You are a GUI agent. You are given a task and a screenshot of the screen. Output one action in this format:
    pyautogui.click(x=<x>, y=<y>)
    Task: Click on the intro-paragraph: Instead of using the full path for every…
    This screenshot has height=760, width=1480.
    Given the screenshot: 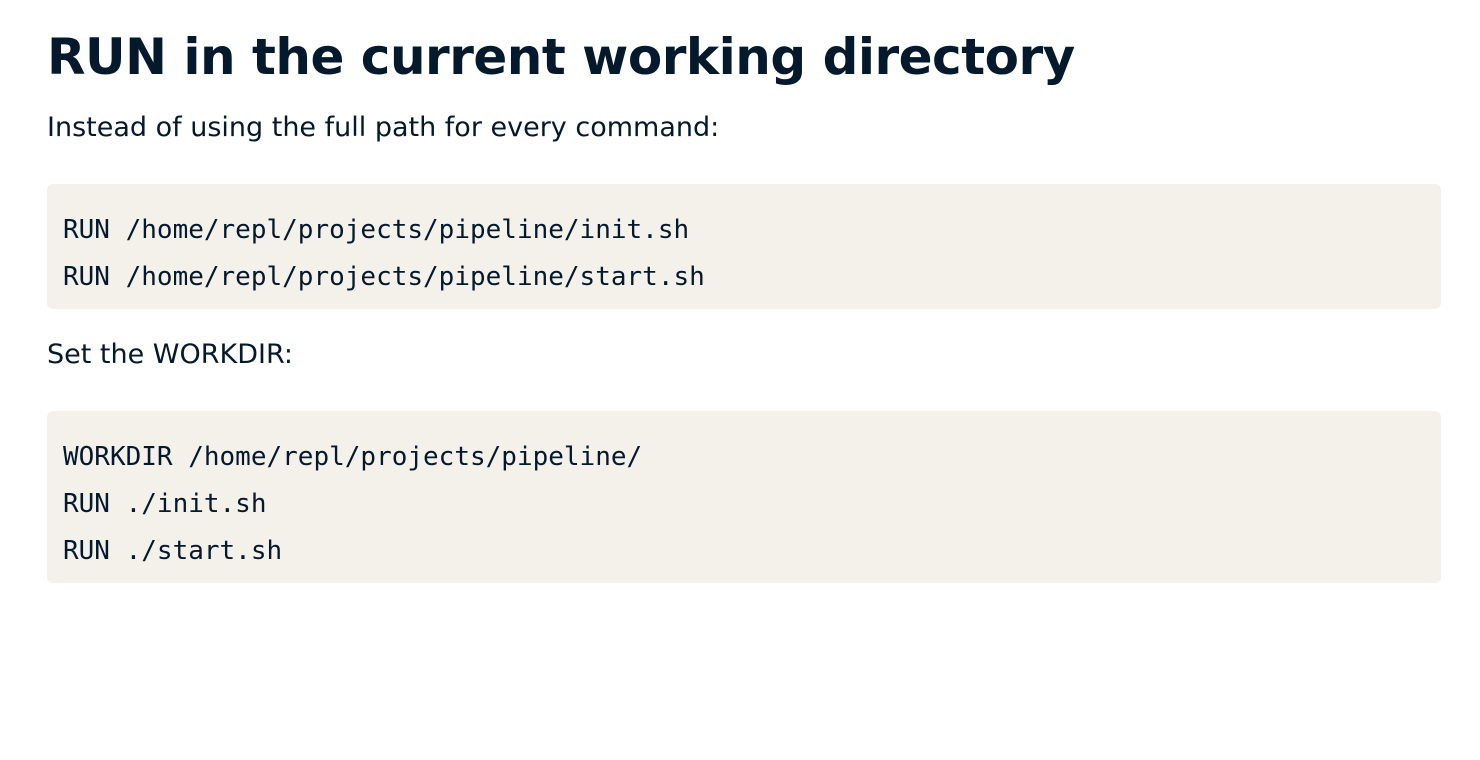 What is the action you would take?
    pyautogui.click(x=383, y=127)
    